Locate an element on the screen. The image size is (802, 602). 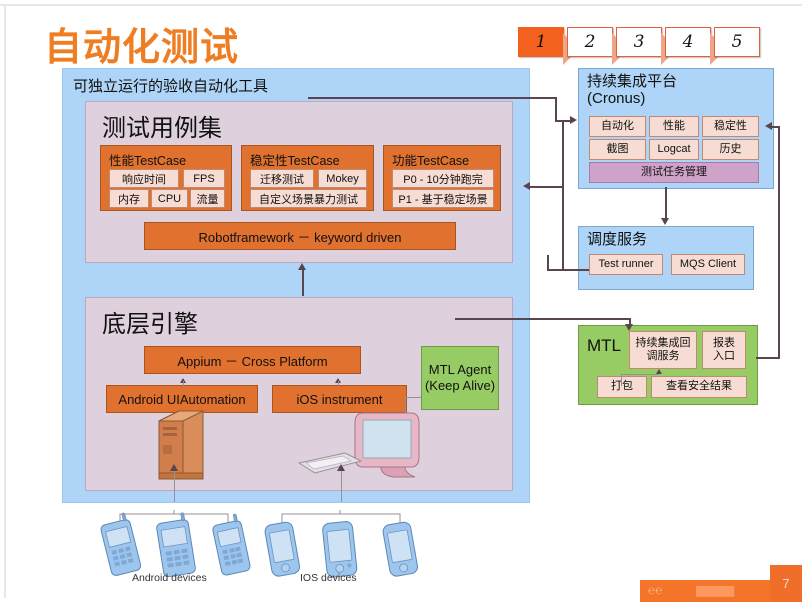
step-tab-3: 3 is located at coordinates (639, 42).